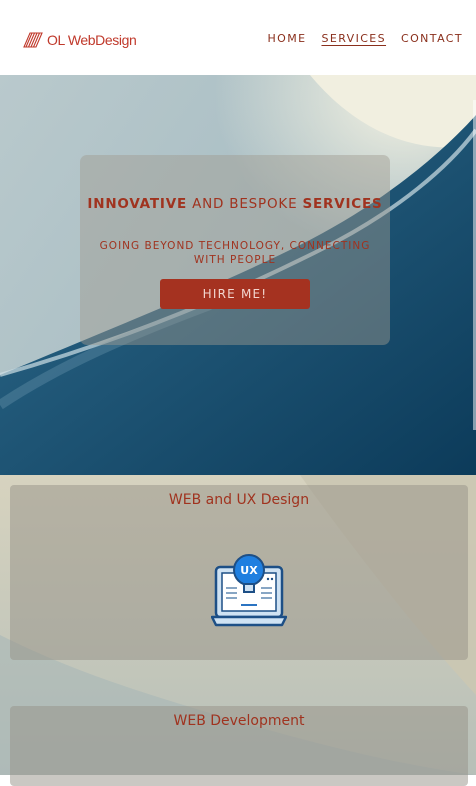  I want to click on site-header: OL WebDesign HOME SERVICES CONTACT, so click(238, 37).